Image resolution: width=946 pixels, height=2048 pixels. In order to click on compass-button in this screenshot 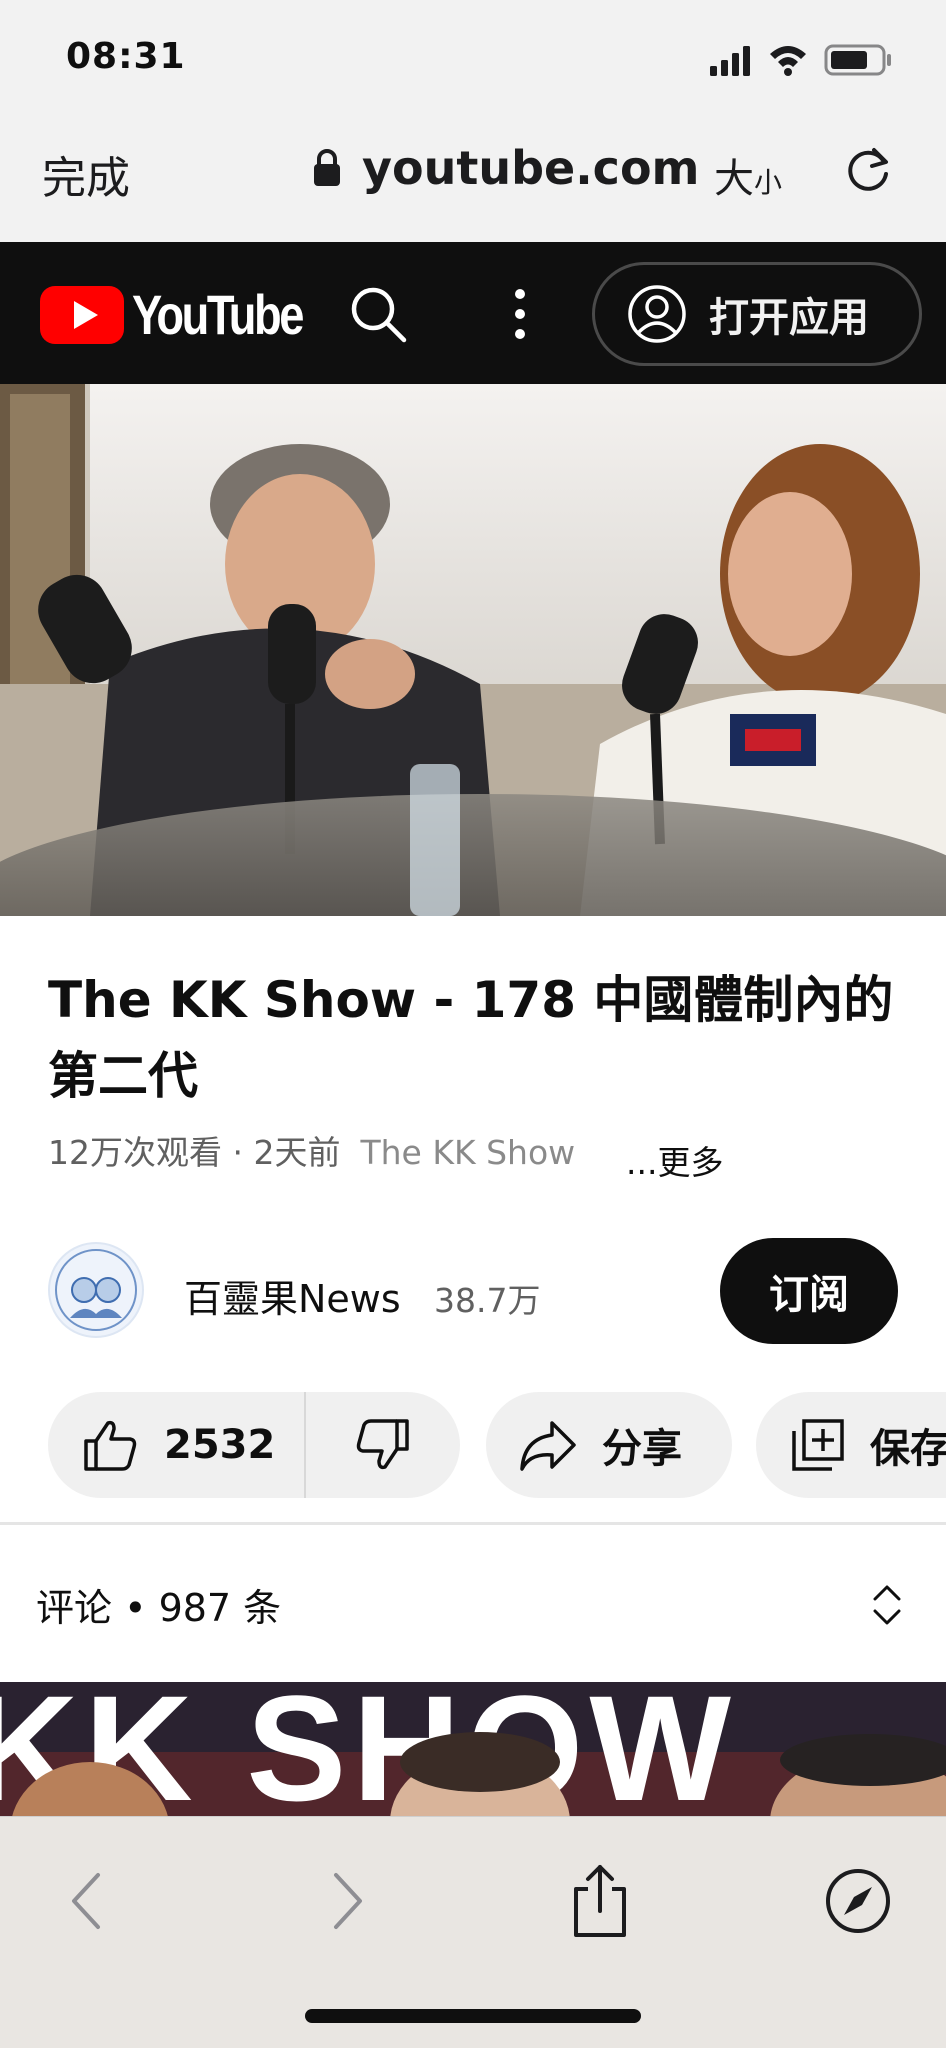, I will do `click(858, 1901)`.